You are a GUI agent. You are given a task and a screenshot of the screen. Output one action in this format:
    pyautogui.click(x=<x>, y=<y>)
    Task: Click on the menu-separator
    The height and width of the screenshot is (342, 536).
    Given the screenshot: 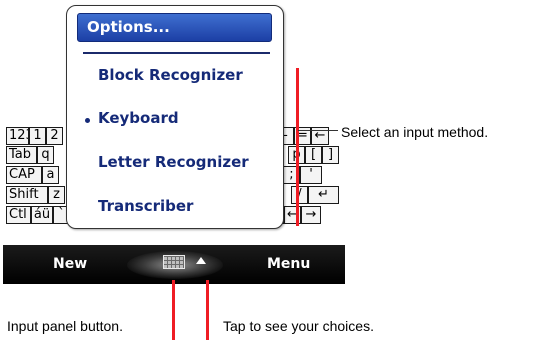 What is the action you would take?
    pyautogui.click(x=176, y=53)
    